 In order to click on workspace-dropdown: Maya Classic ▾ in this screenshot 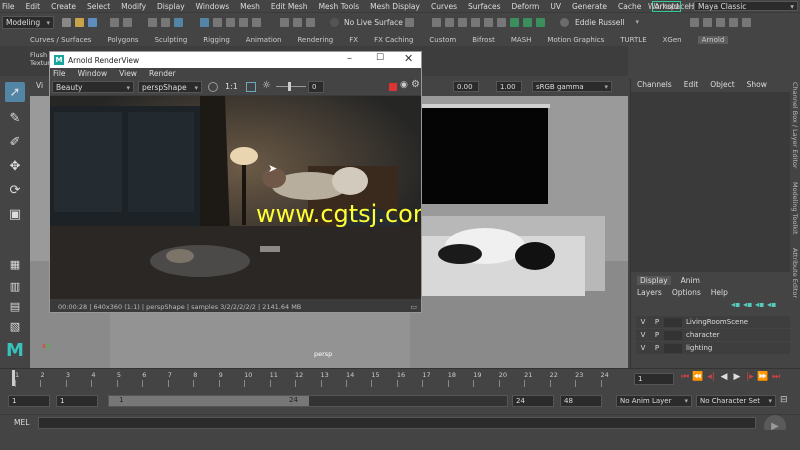, I will do `click(746, 6)`.